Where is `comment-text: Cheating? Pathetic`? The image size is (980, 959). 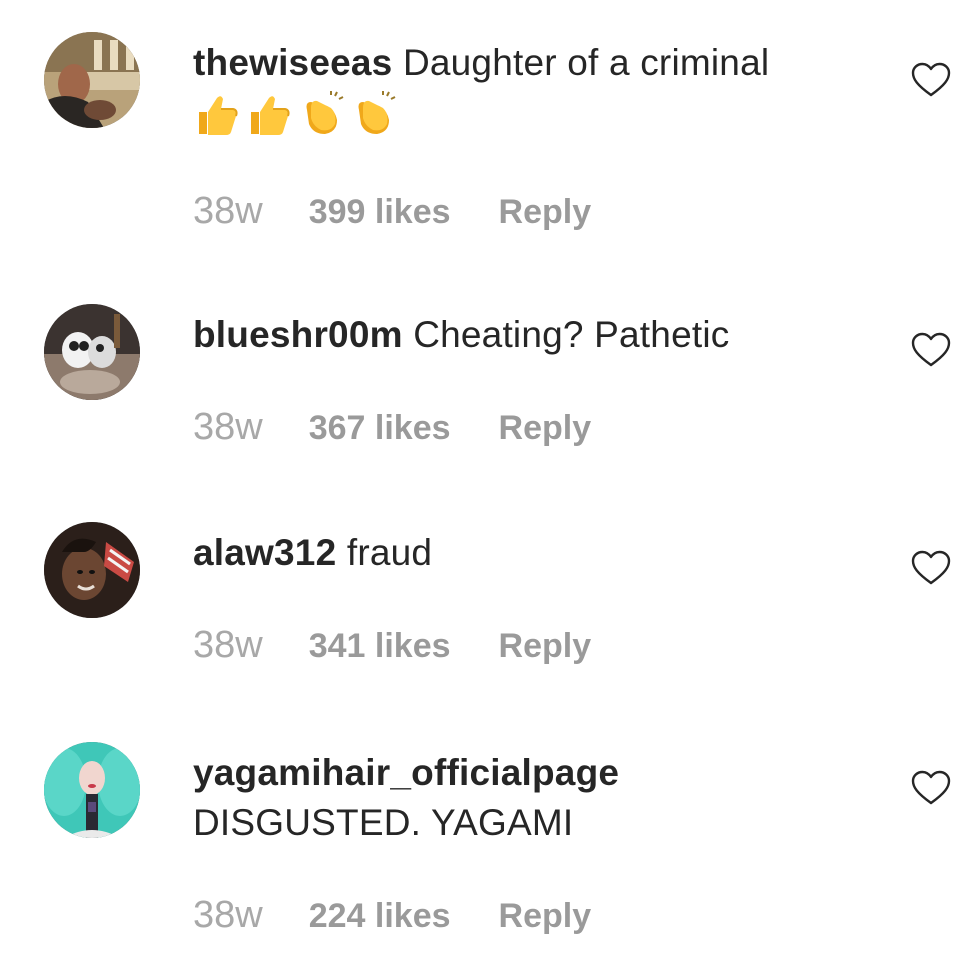 comment-text: Cheating? Pathetic is located at coordinates (571, 334).